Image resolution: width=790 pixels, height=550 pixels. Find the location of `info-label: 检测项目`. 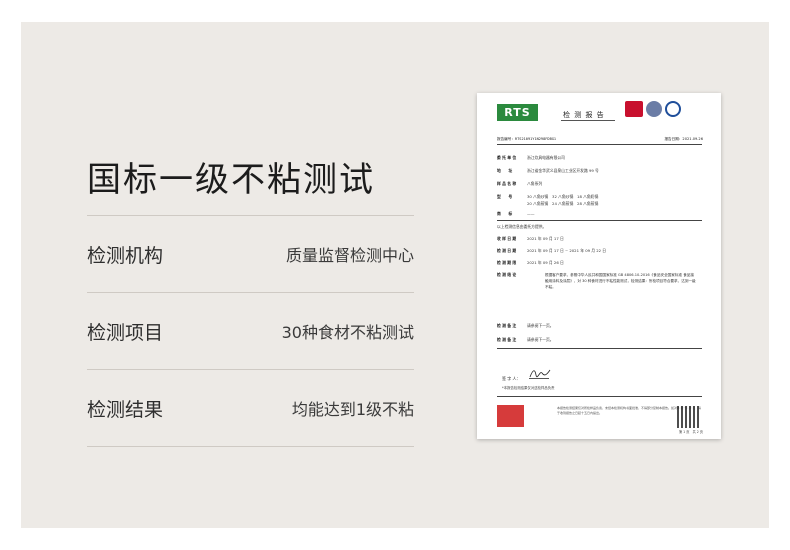

info-label: 检测项目 is located at coordinates (125, 332).